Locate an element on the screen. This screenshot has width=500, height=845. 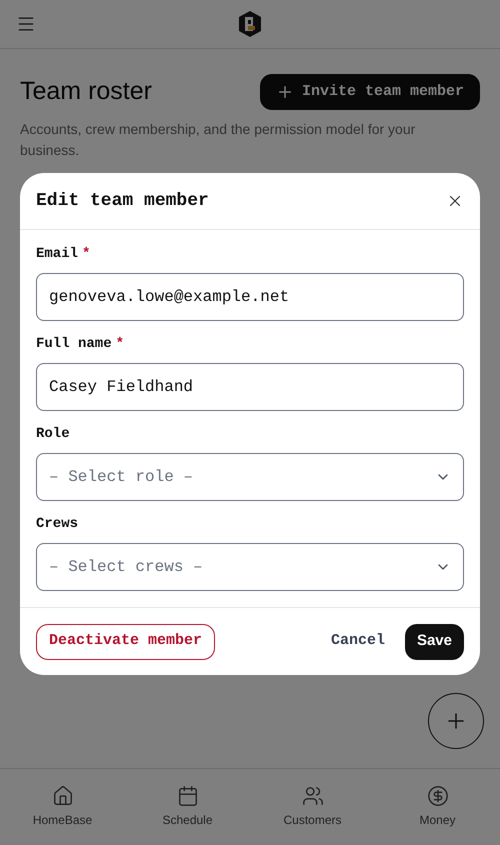
nav-tab: HomeBase is located at coordinates (62, 807).